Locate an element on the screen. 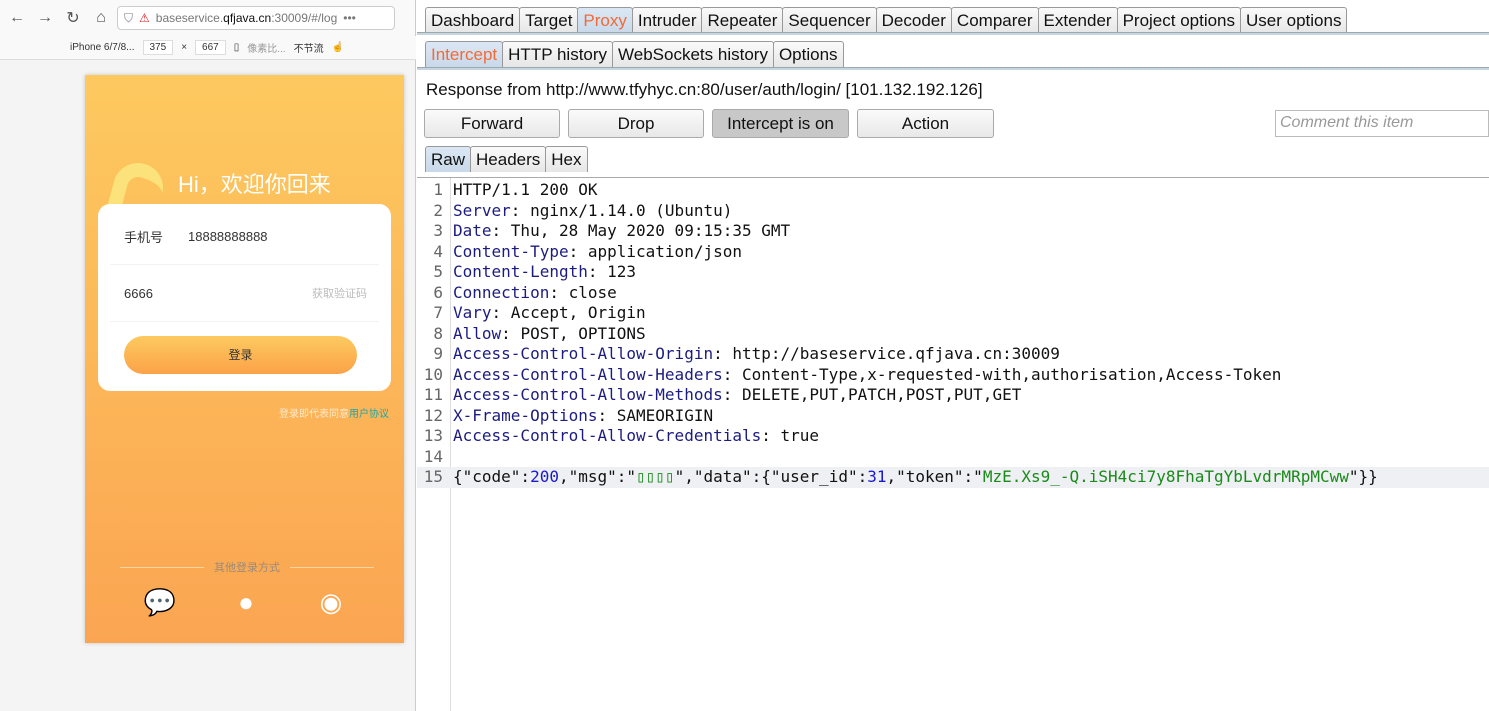 Image resolution: width=1489 pixels, height=711 pixels. throttle-select: 不节流 is located at coordinates (309, 47).